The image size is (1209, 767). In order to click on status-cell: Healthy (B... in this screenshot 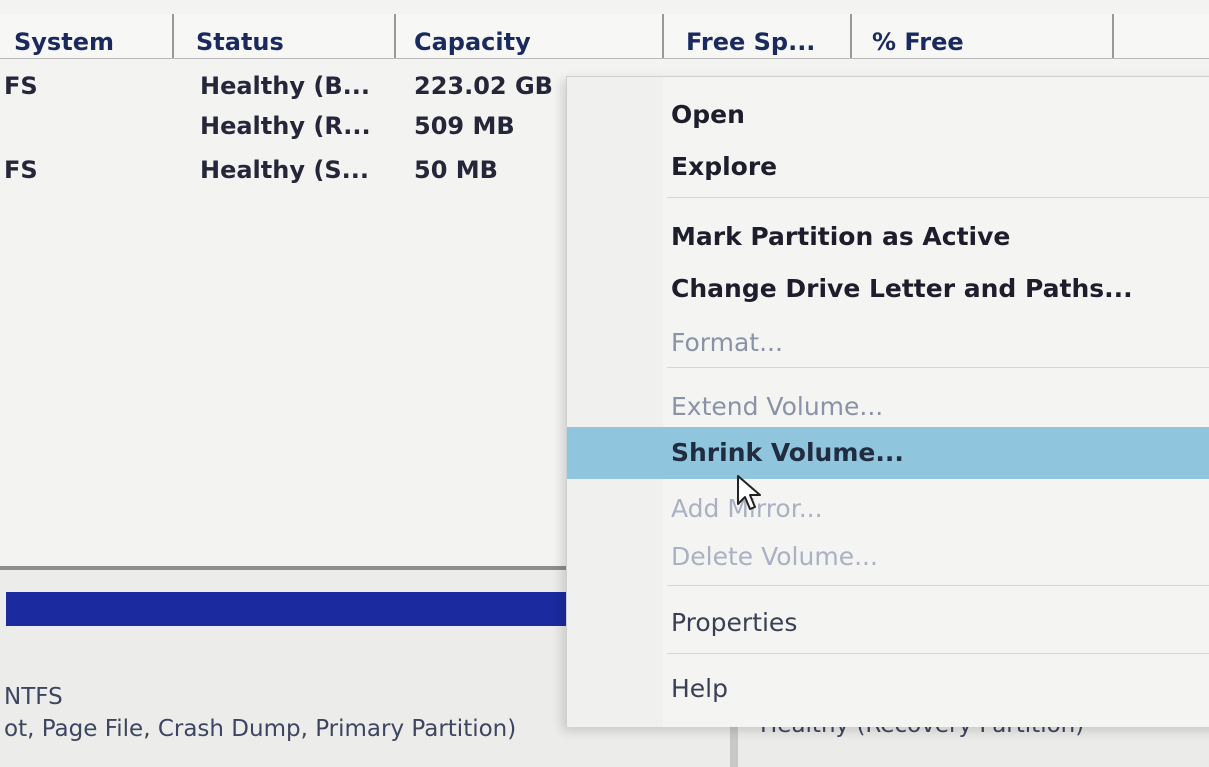, I will do `click(285, 86)`.